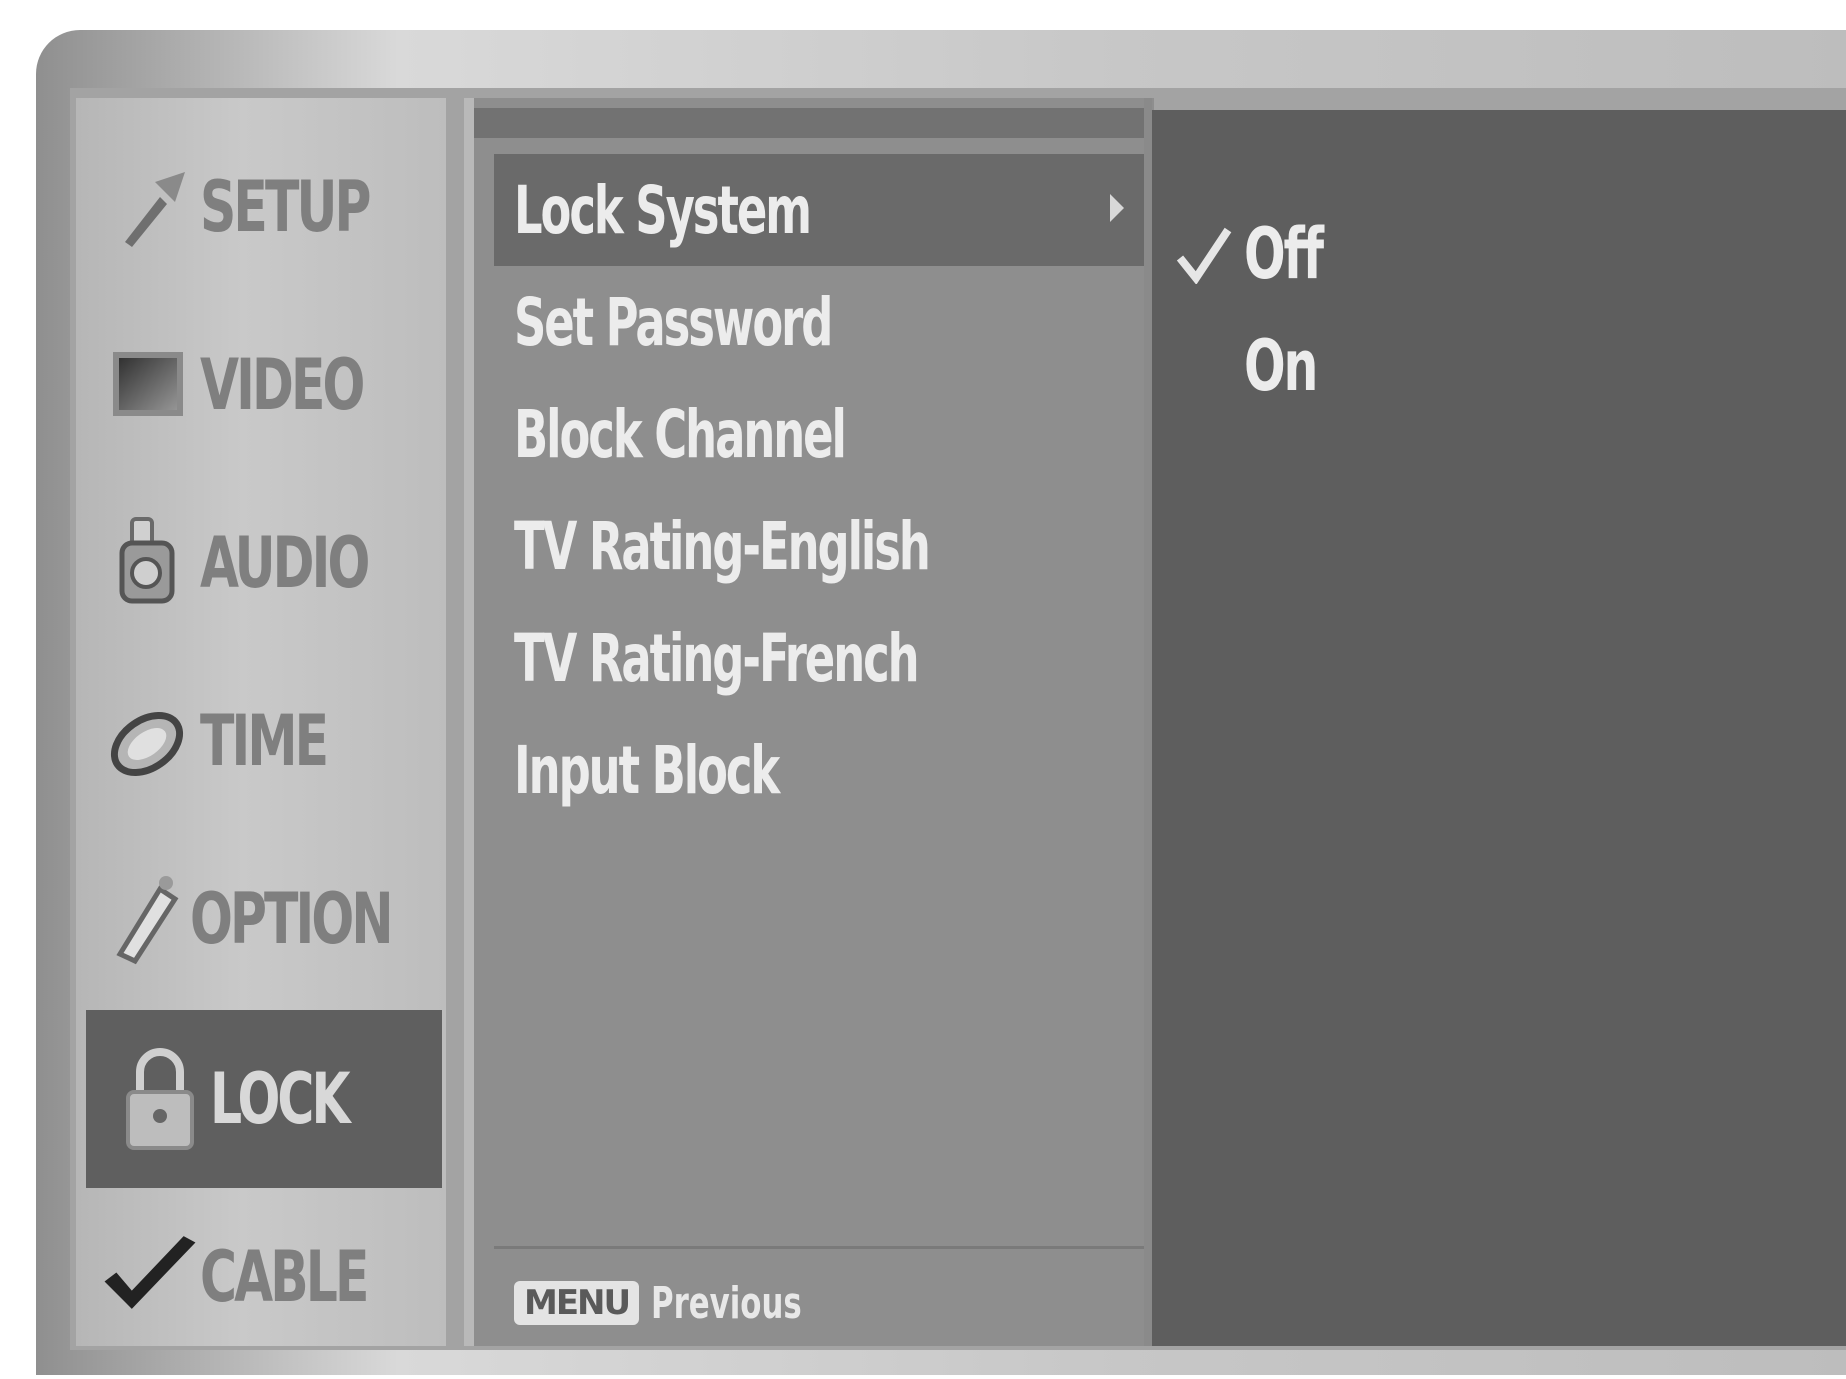 The image size is (1846, 1379). I want to click on previous-hint: Previous, so click(726, 1303).